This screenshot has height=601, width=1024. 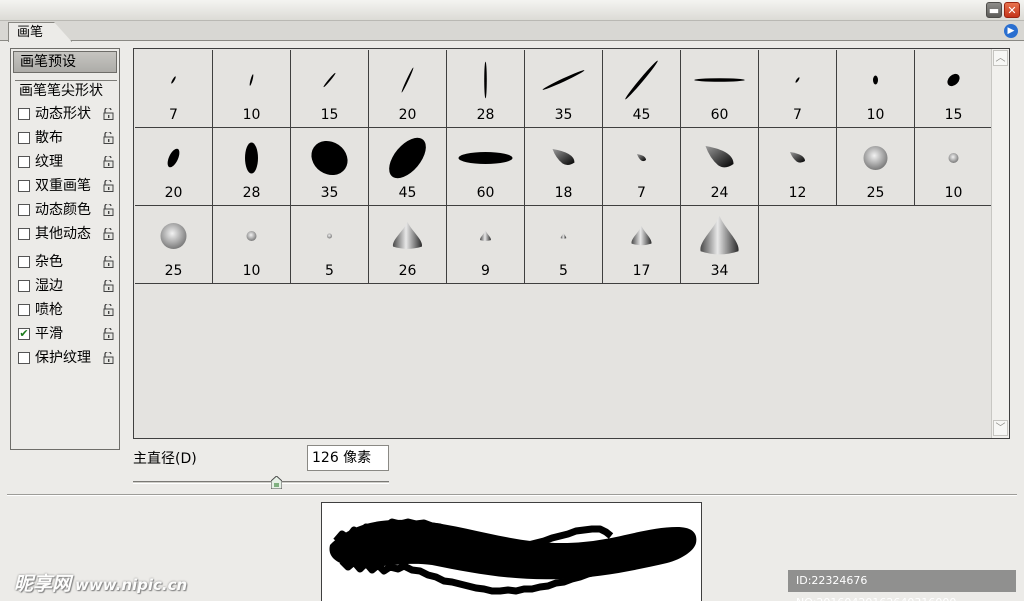 What do you see at coordinates (67, 358) in the screenshot?
I see `brush-option-row: 保护纹理` at bounding box center [67, 358].